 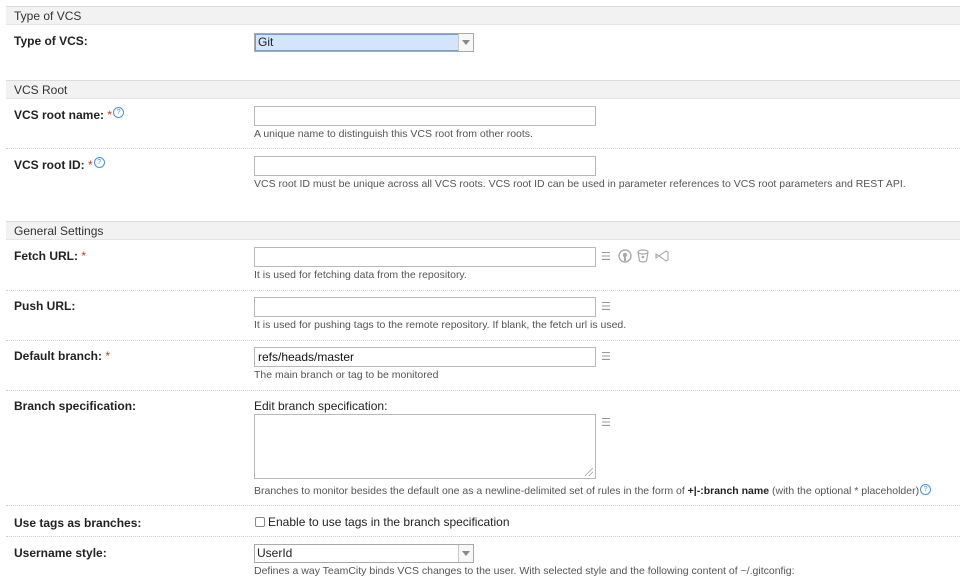 I want to click on branch-spec-label: Branch specification:, so click(x=75, y=406).